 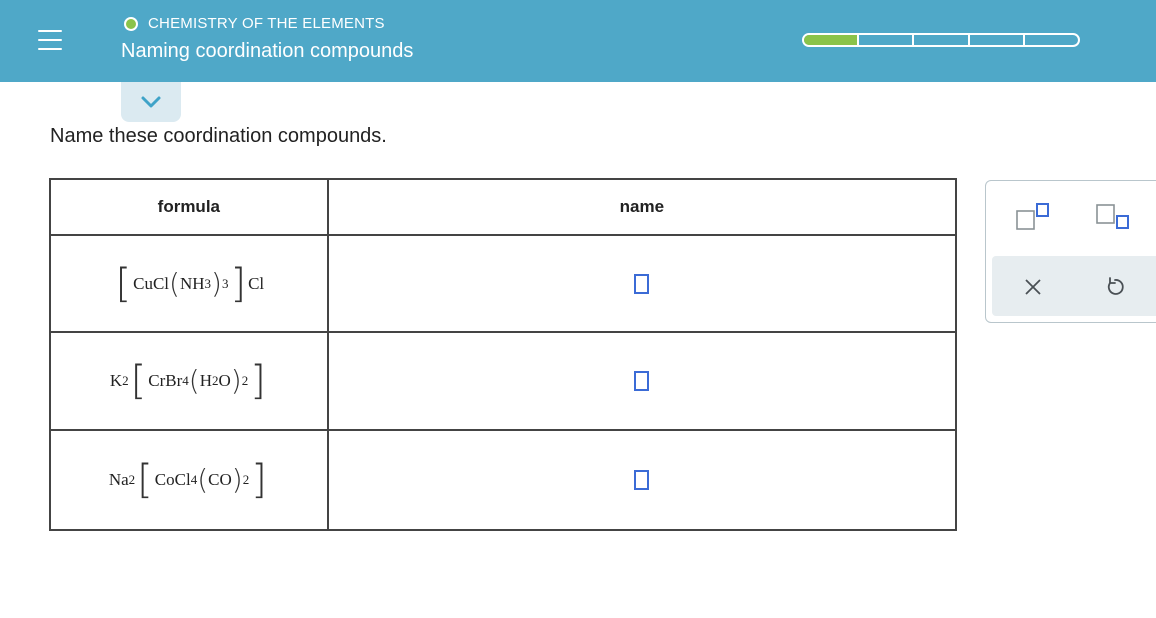 I want to click on hamburger-menu-icon, so click(x=50, y=40).